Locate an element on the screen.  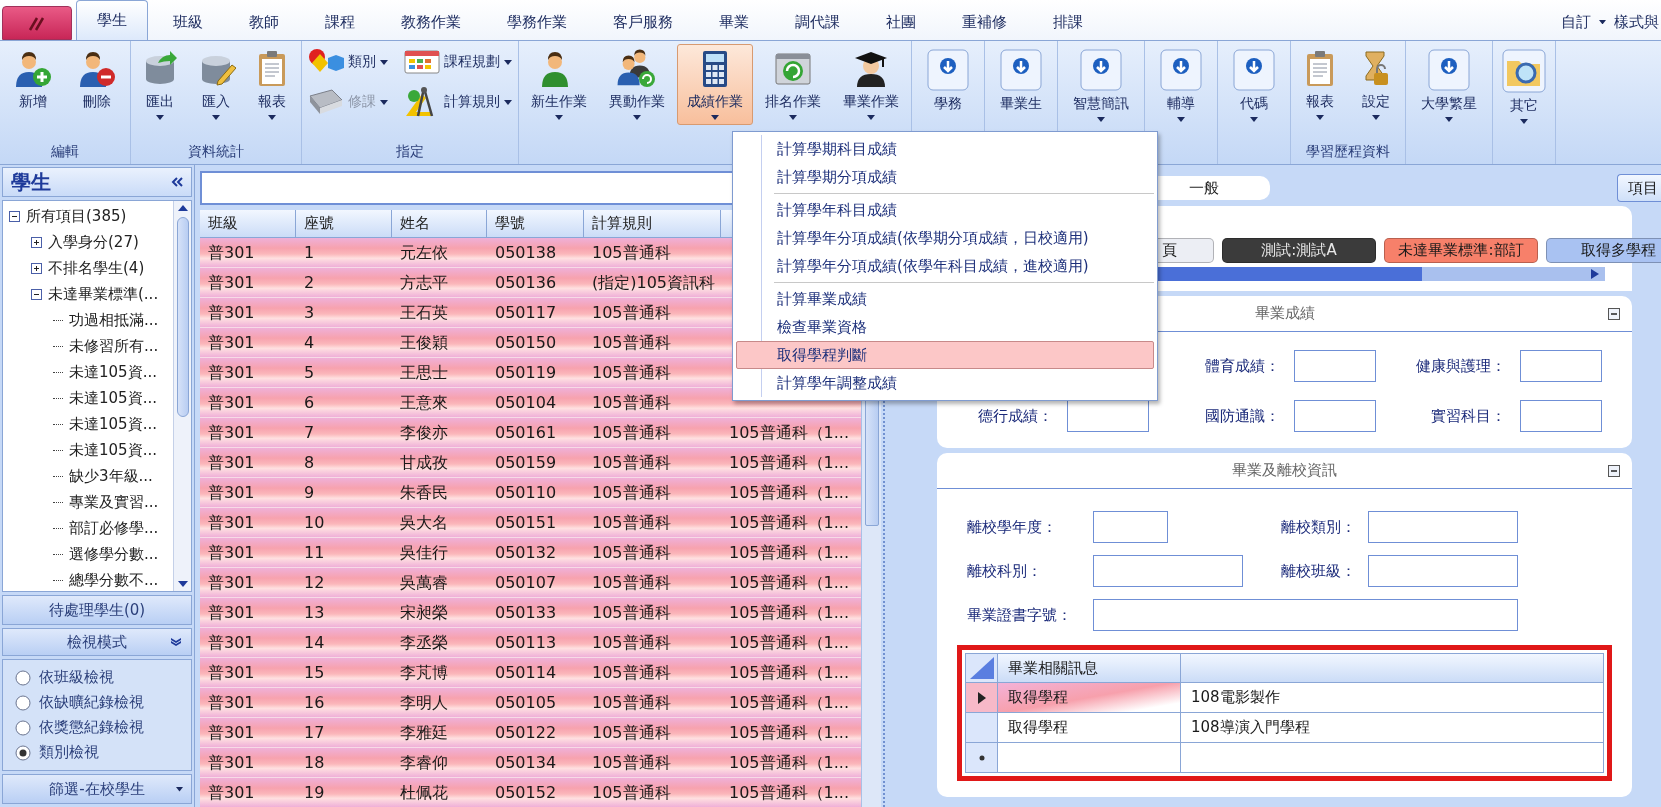
scroll-down-icon is located at coordinates (182, 584).